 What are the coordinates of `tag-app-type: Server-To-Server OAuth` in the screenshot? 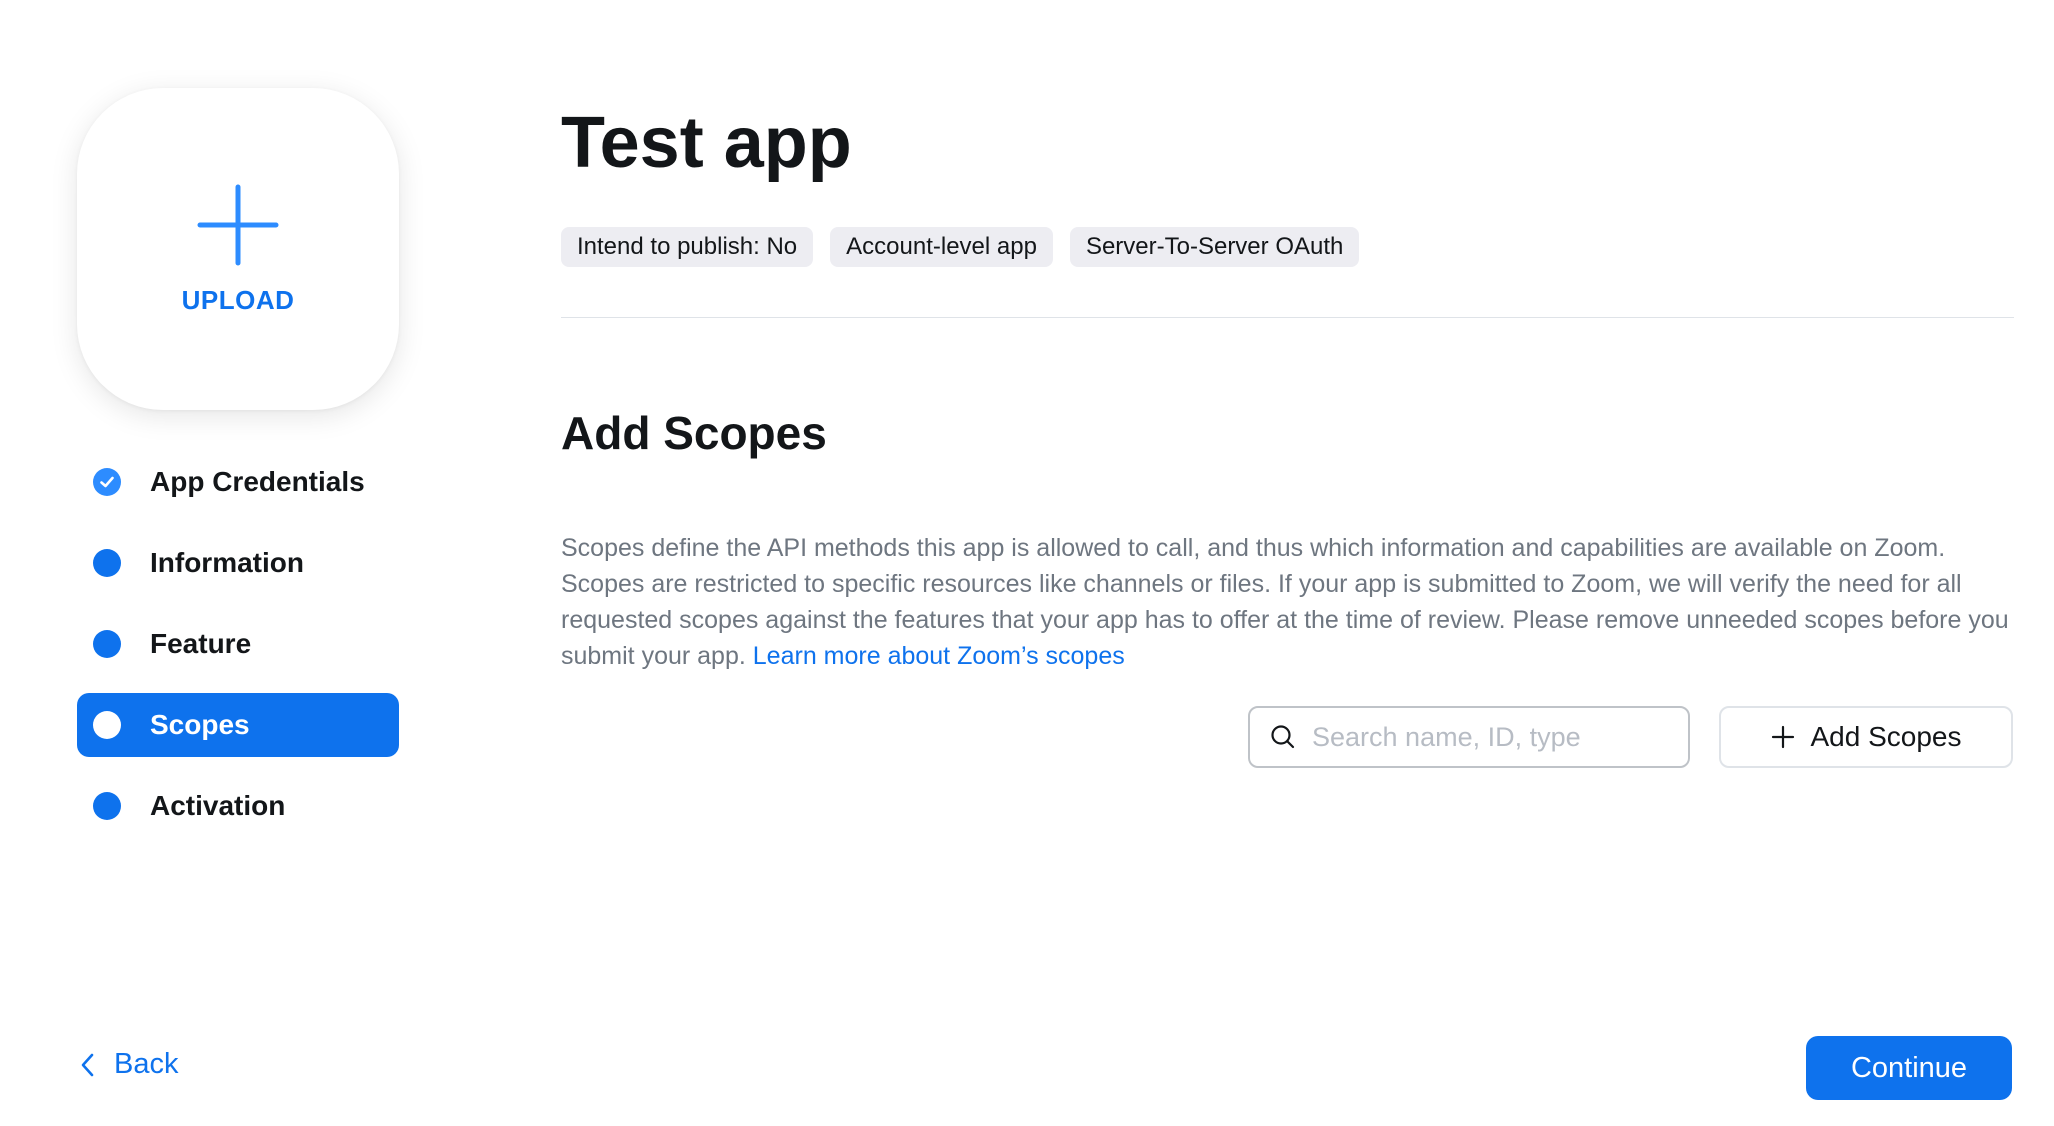 It's located at (1214, 247).